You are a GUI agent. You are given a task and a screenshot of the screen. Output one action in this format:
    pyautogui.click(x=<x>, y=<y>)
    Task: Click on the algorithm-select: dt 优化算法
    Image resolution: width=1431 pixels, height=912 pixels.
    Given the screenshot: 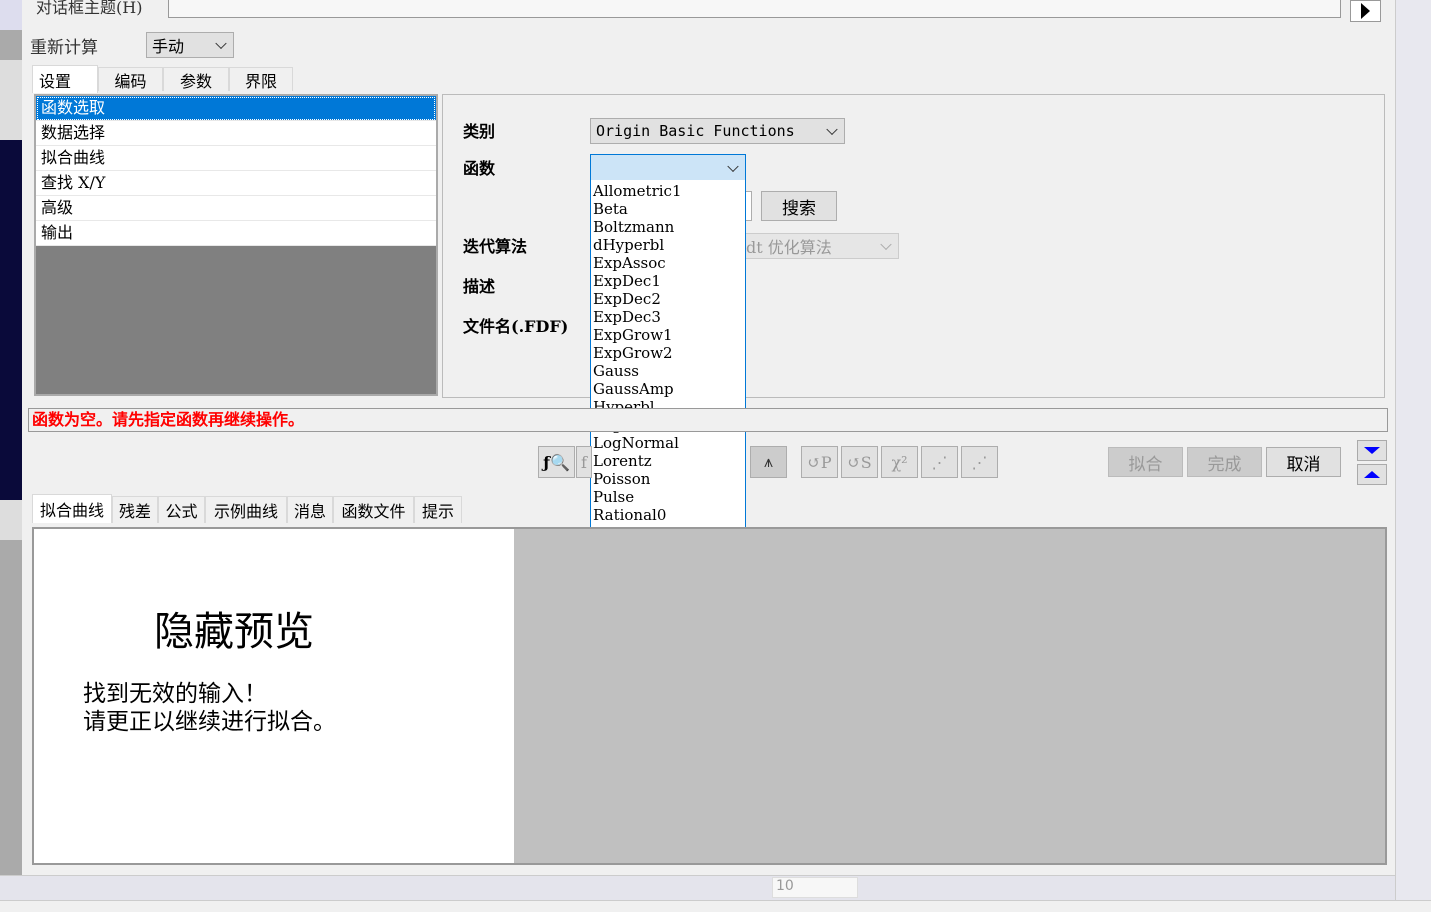 What is the action you would take?
    pyautogui.click(x=819, y=246)
    